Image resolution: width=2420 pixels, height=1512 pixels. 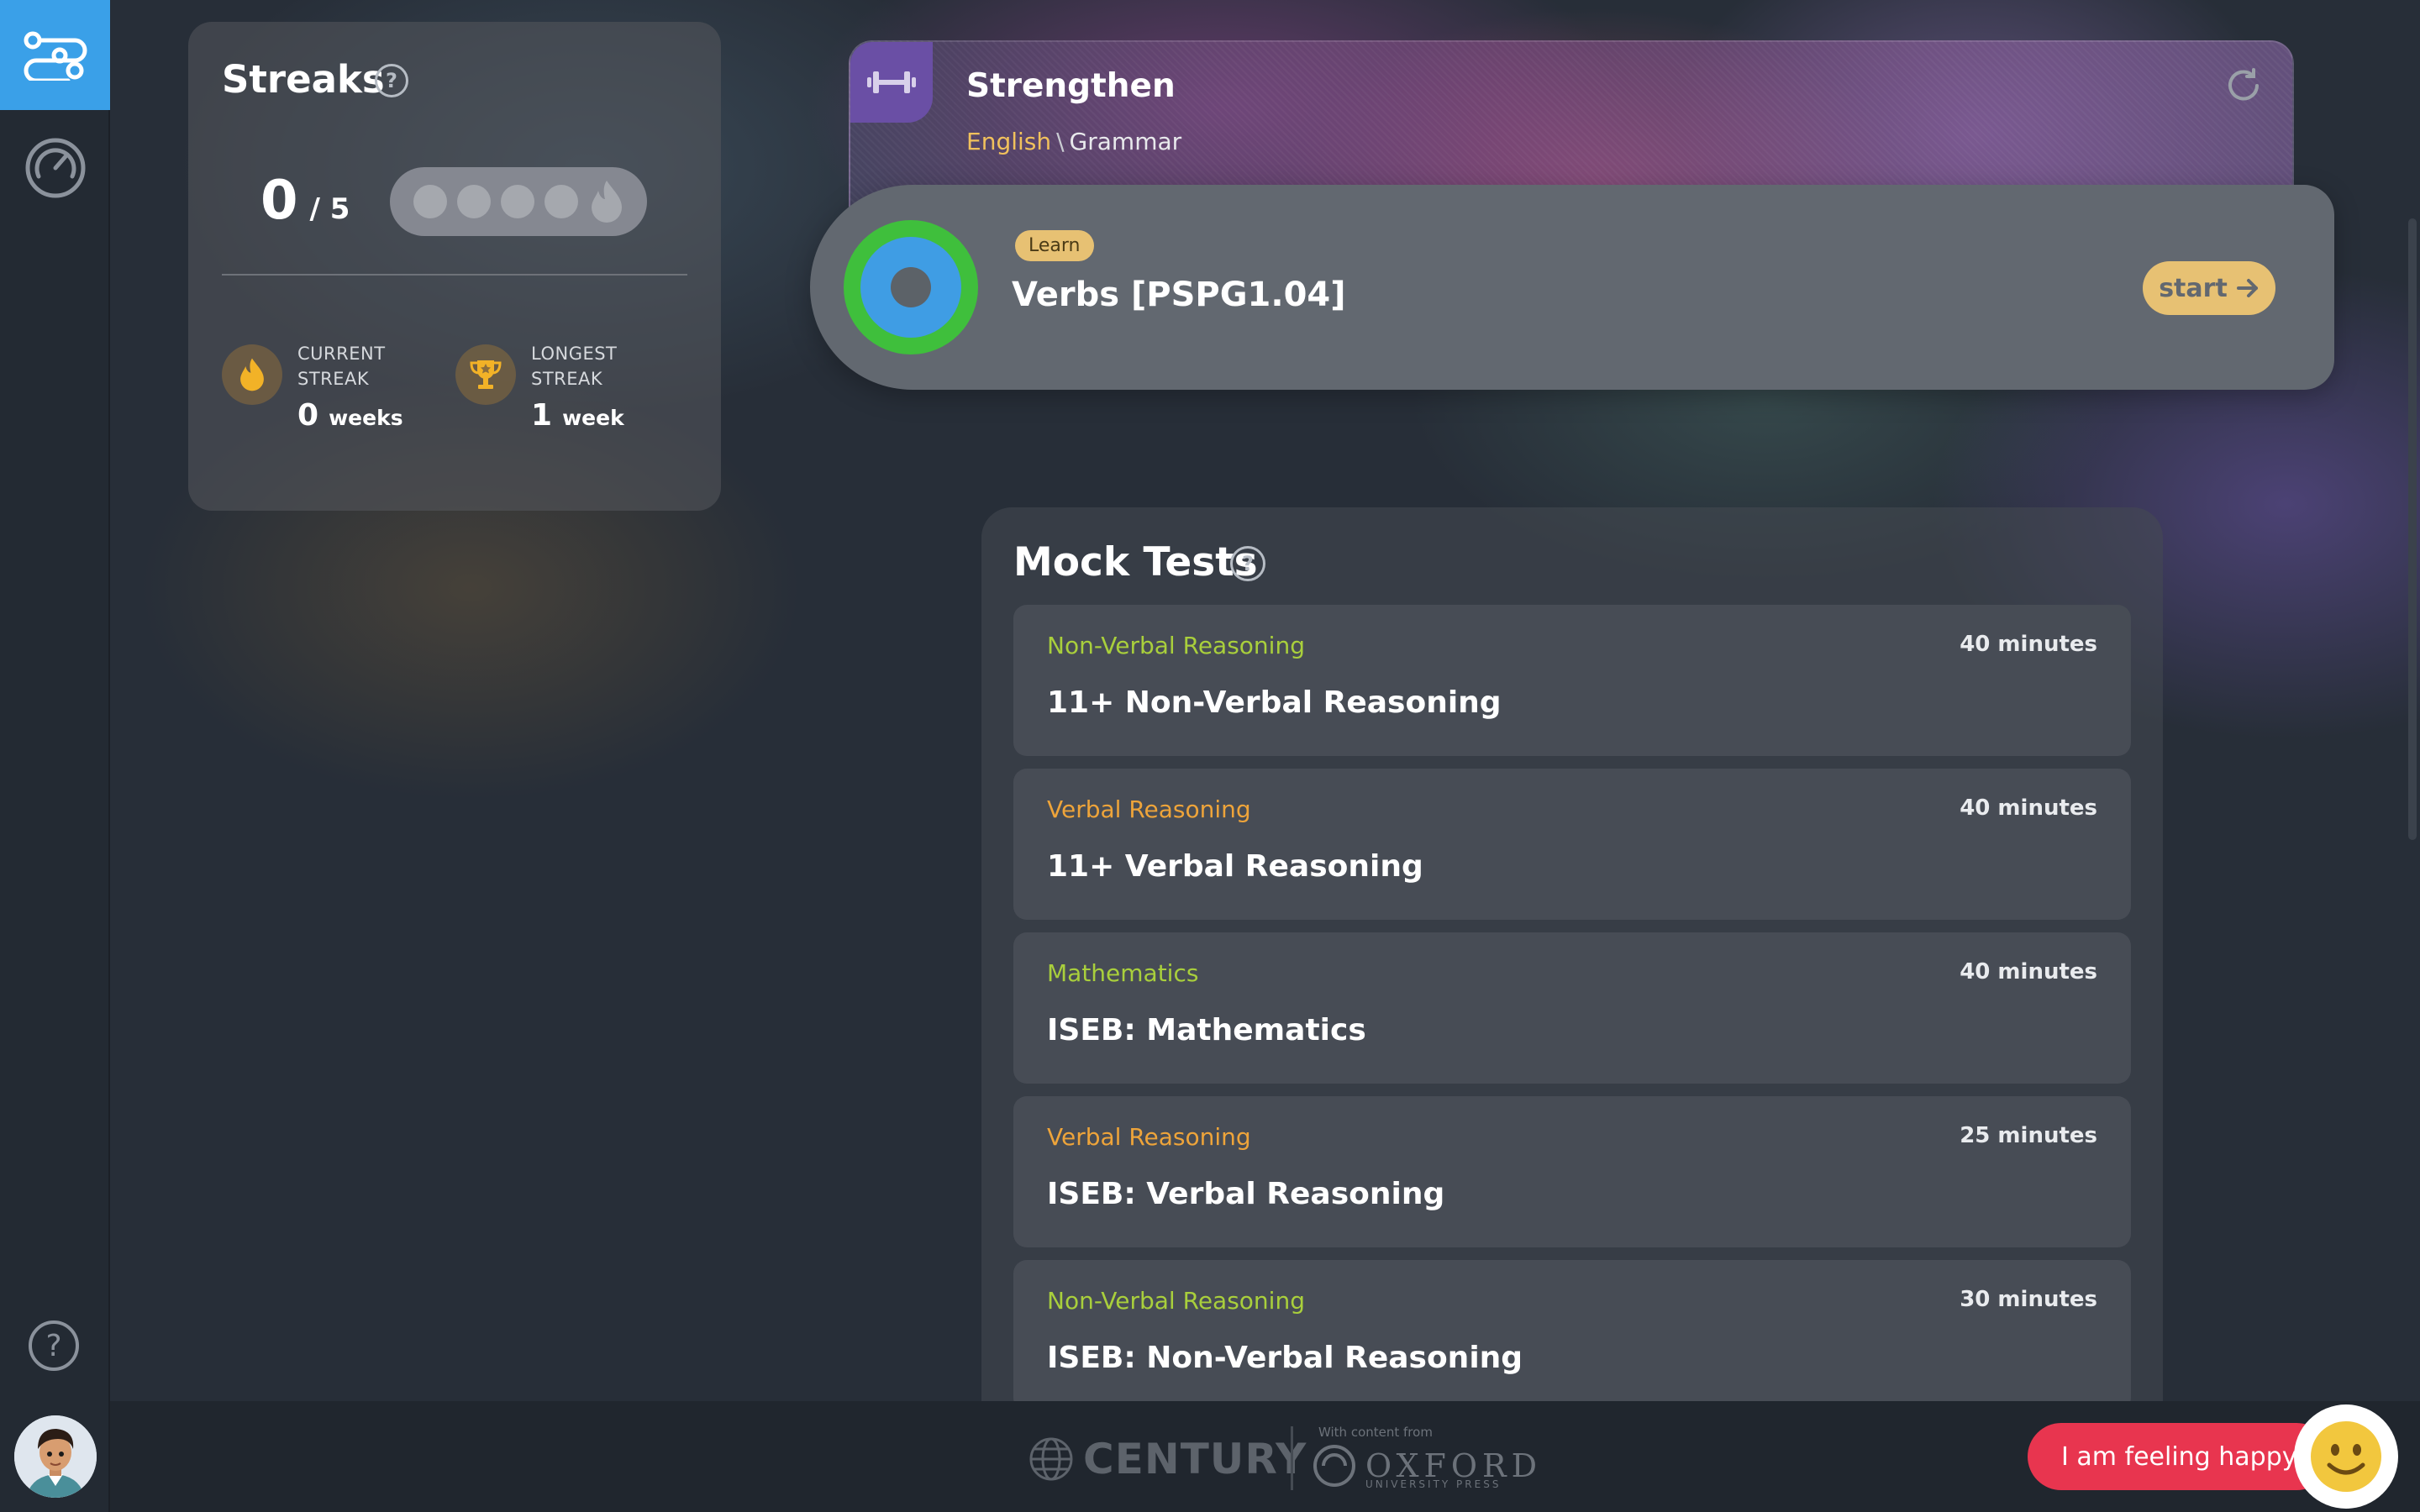 I want to click on mock-tests-help-icon: ?, so click(x=1247, y=563).